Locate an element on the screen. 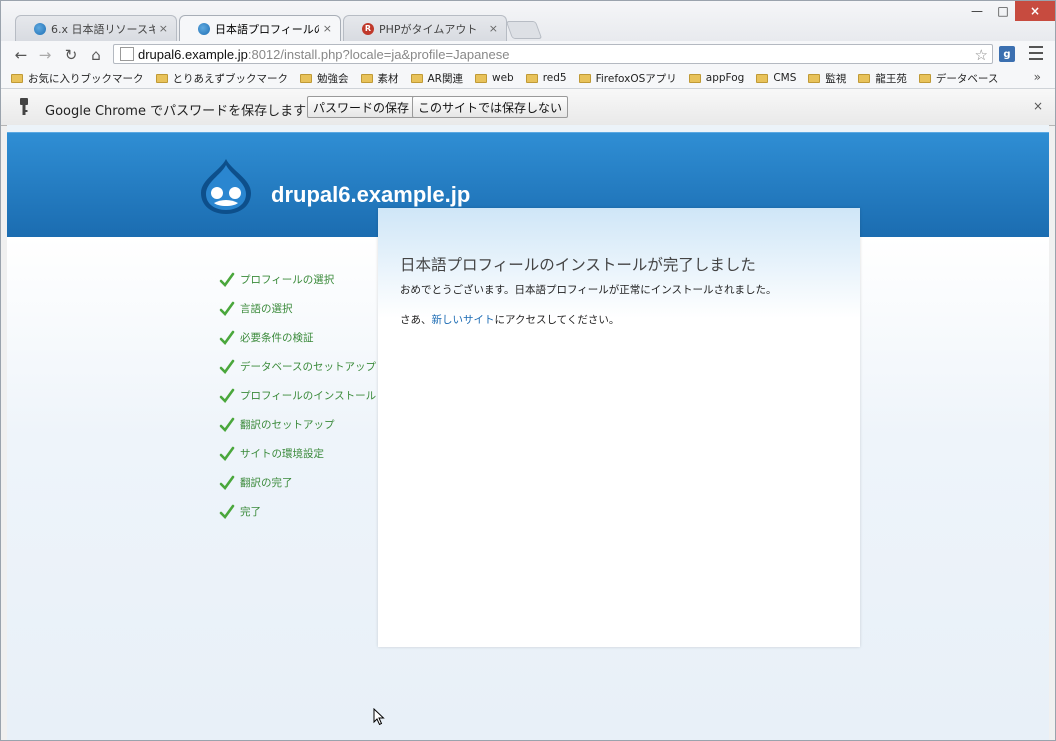 This screenshot has height=741, width=1056. infobar-message: Google Chrome でパスワードを保存しますか？ is located at coordinates (189, 111).